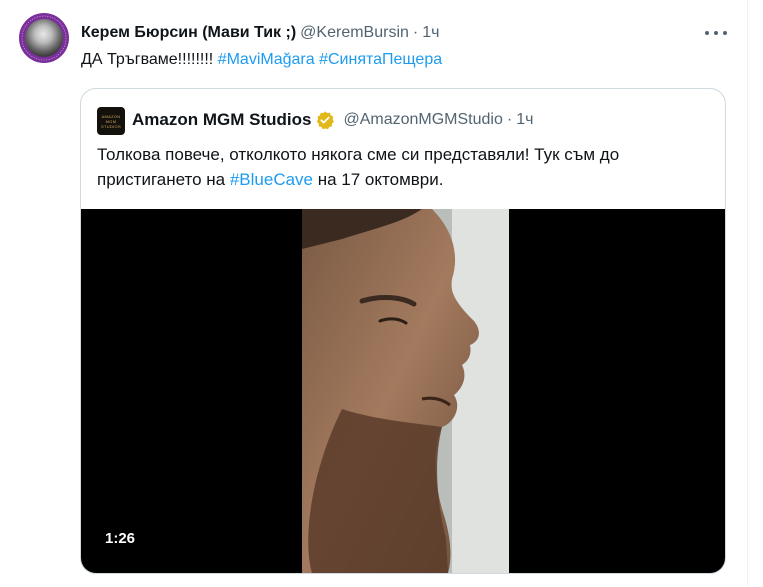 This screenshot has width=763, height=587. I want to click on quoted-author-avatar: AMAZON MGM STUDIOS, so click(111, 121).